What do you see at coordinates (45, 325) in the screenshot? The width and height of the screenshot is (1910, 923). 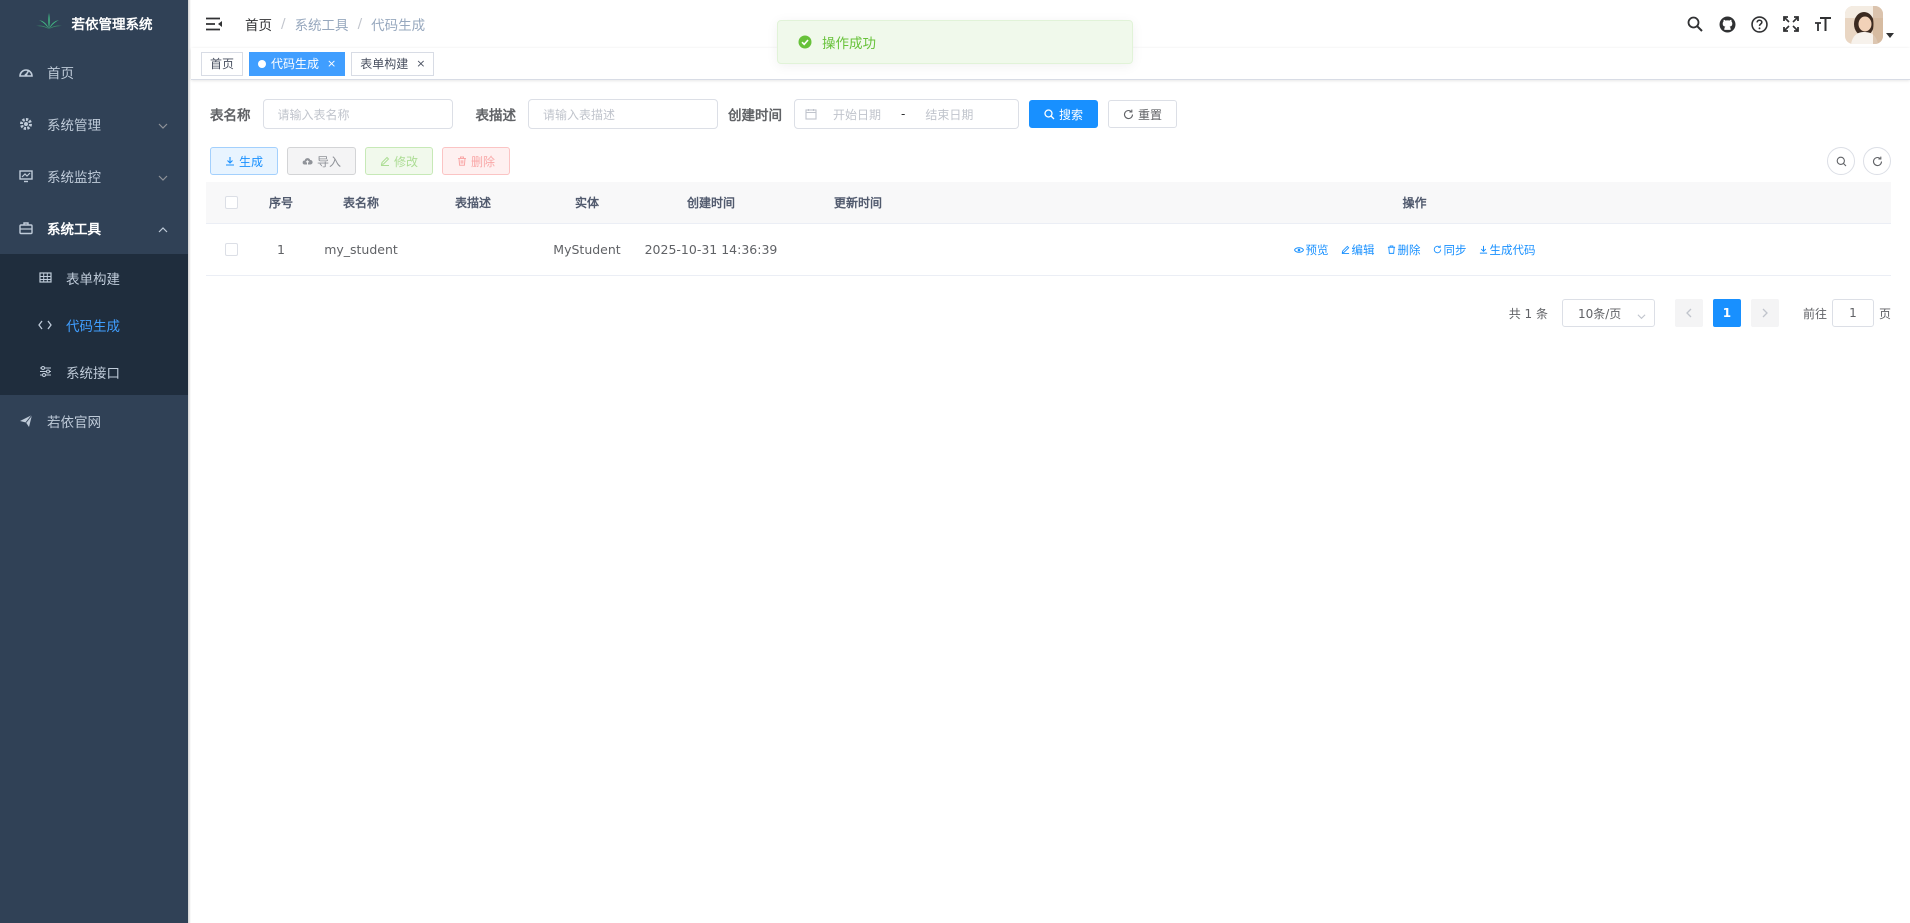 I see `code-icon` at bounding box center [45, 325].